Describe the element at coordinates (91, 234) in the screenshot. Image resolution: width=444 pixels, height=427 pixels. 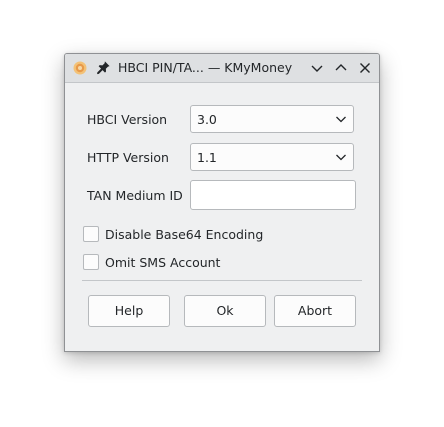
I see `disable-base64-checkbox` at that location.